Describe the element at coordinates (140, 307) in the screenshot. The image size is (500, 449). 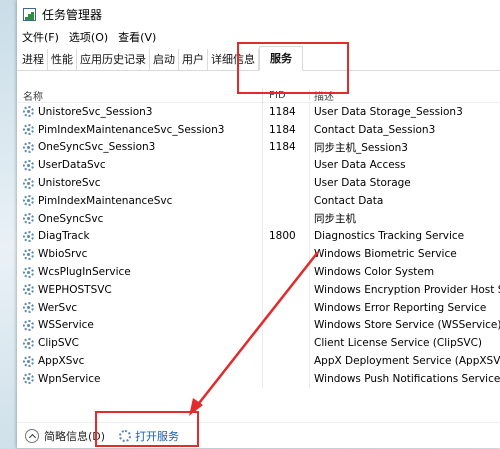
I see `service-name-cell: WerSvc` at that location.